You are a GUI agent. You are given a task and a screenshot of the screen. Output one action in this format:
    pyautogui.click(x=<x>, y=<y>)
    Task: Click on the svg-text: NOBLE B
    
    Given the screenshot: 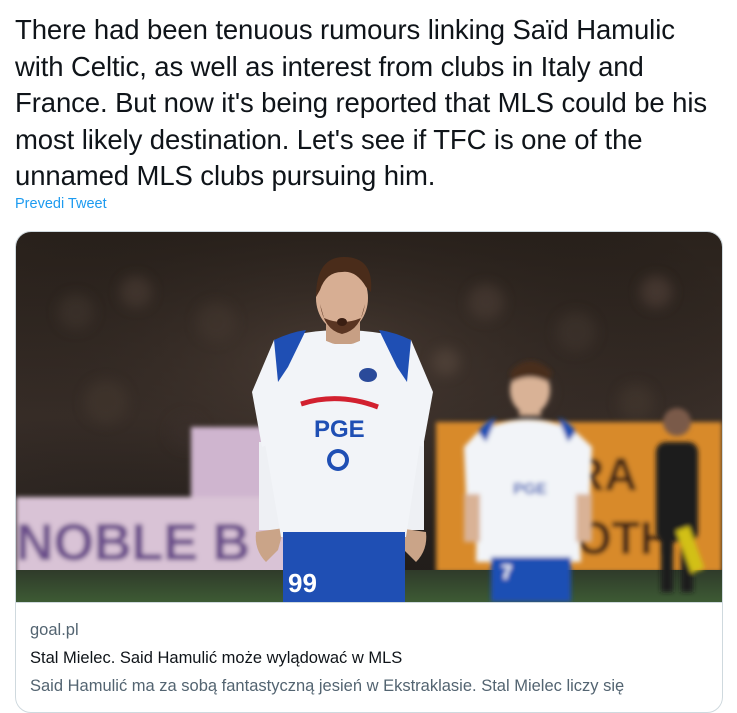 What is the action you would take?
    pyautogui.click(x=133, y=543)
    